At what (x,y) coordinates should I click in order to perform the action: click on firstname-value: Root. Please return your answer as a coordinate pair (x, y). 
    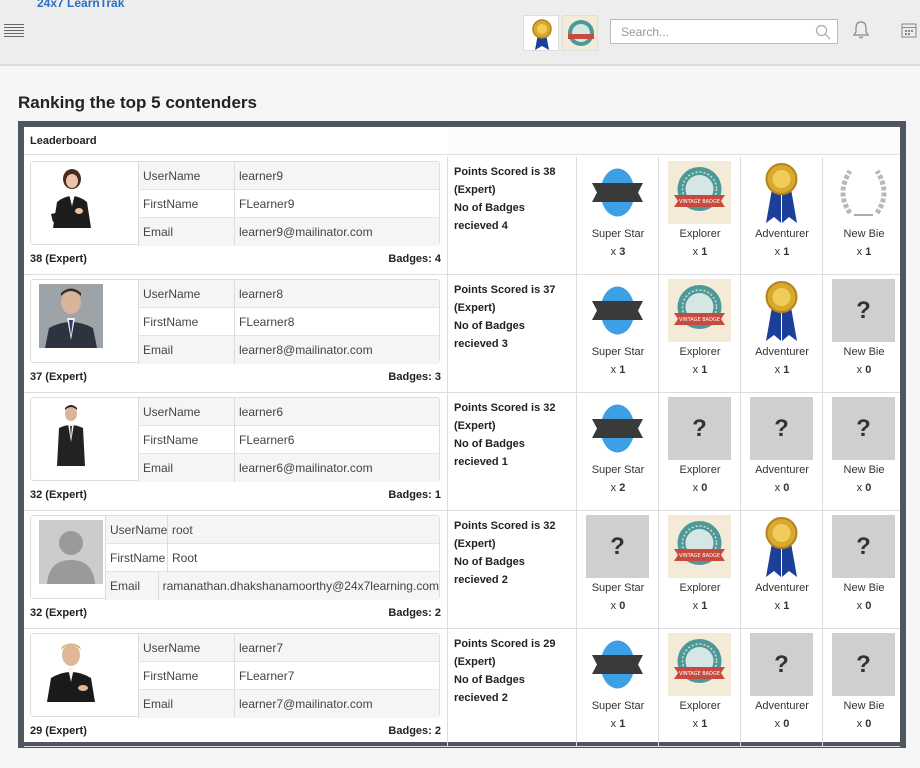
    Looking at the image, I should click on (185, 557).